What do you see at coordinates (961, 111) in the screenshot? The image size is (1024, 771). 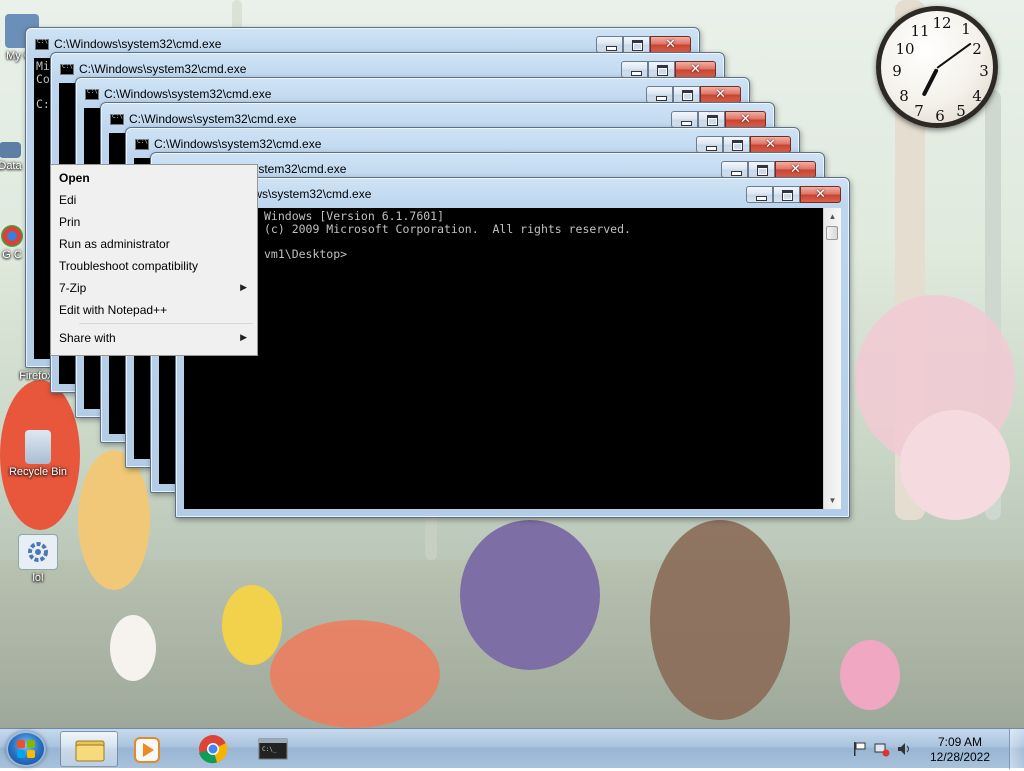 I see `clock-numeral: 5` at bounding box center [961, 111].